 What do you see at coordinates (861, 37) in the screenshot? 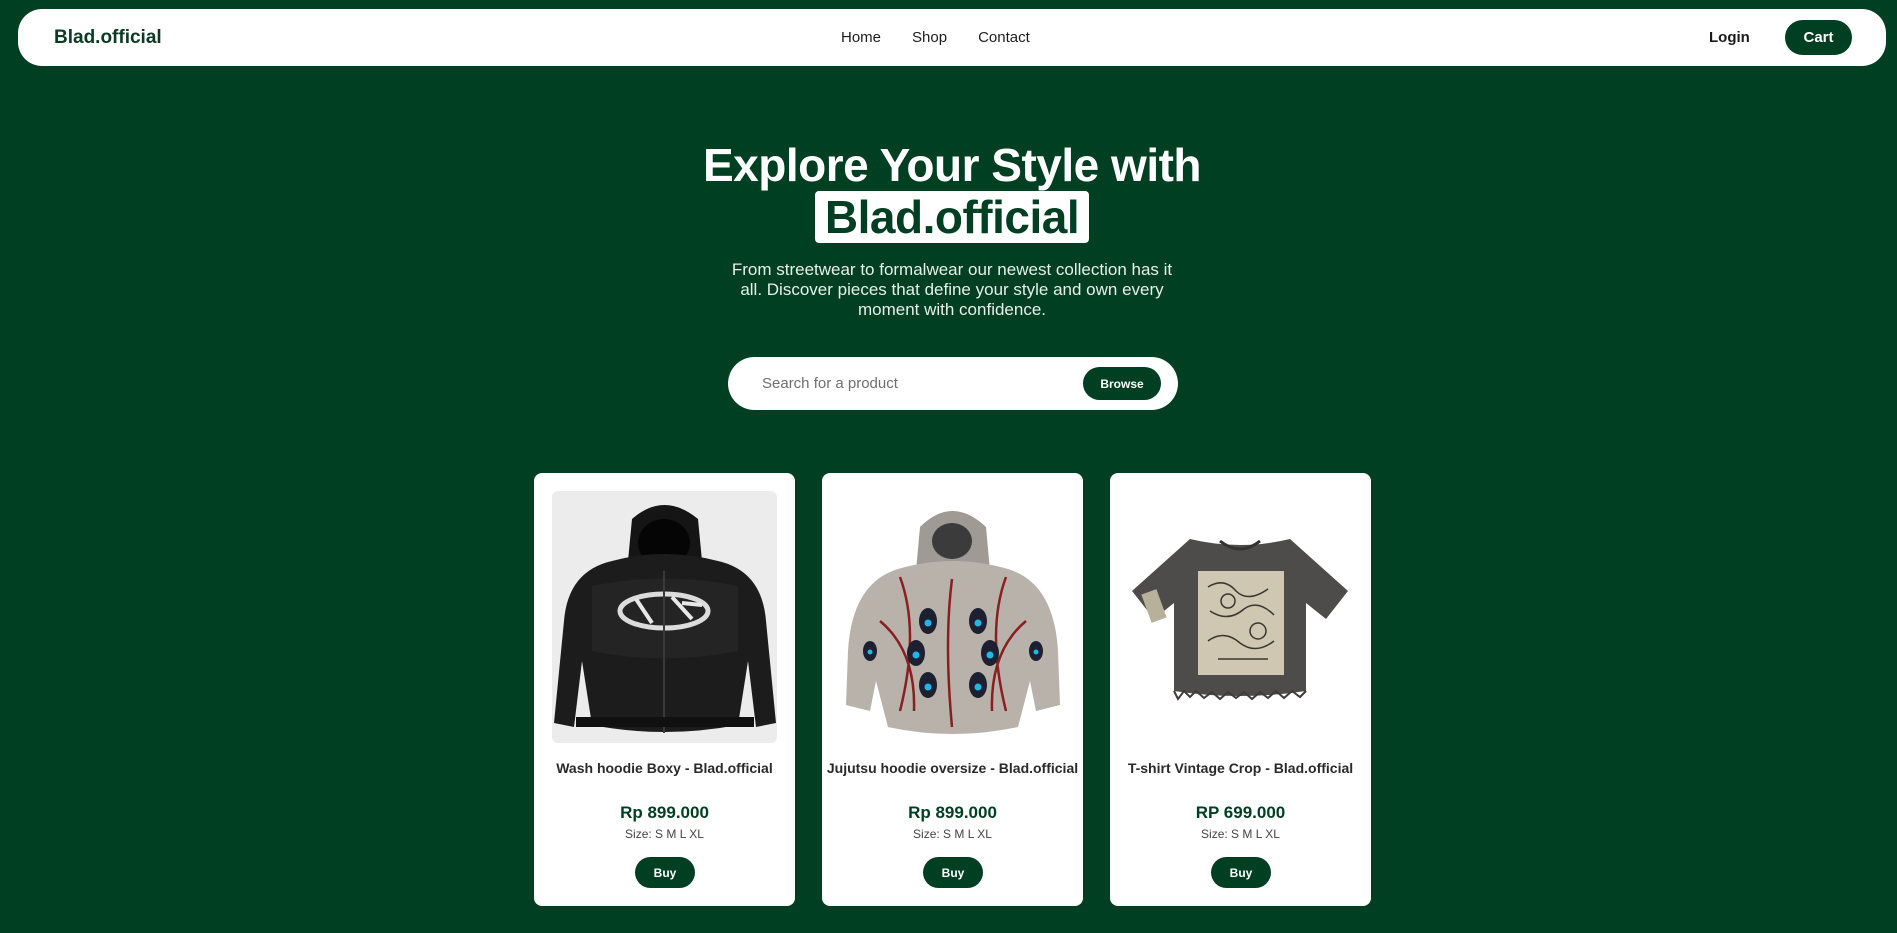
I see `nav-link-home: Home` at bounding box center [861, 37].